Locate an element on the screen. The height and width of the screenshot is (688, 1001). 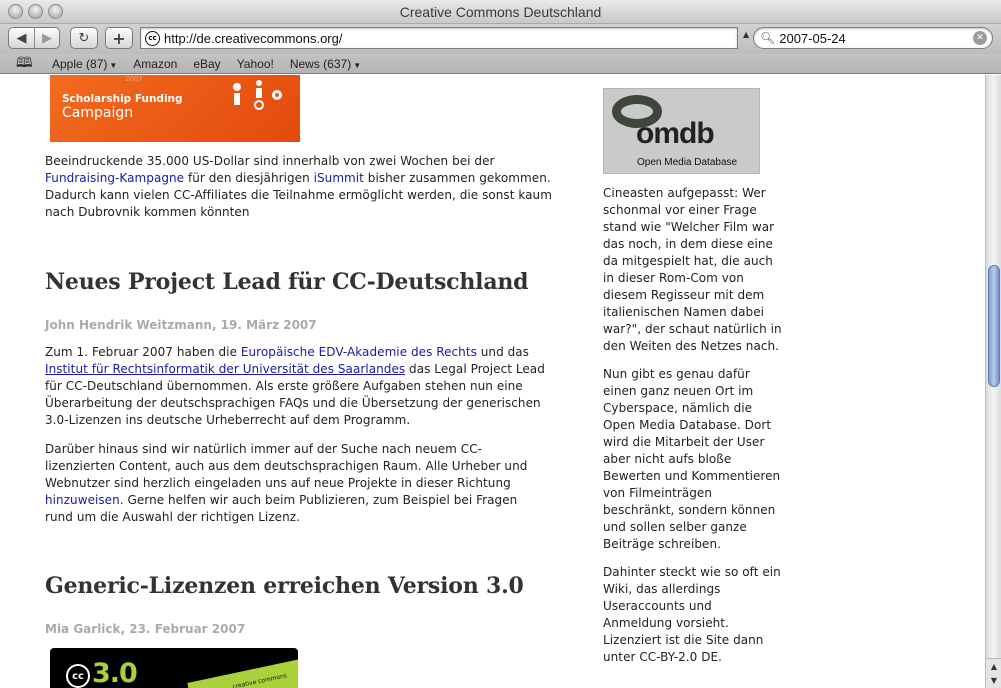
bookmark-ebay: eBay is located at coordinates (206, 64).